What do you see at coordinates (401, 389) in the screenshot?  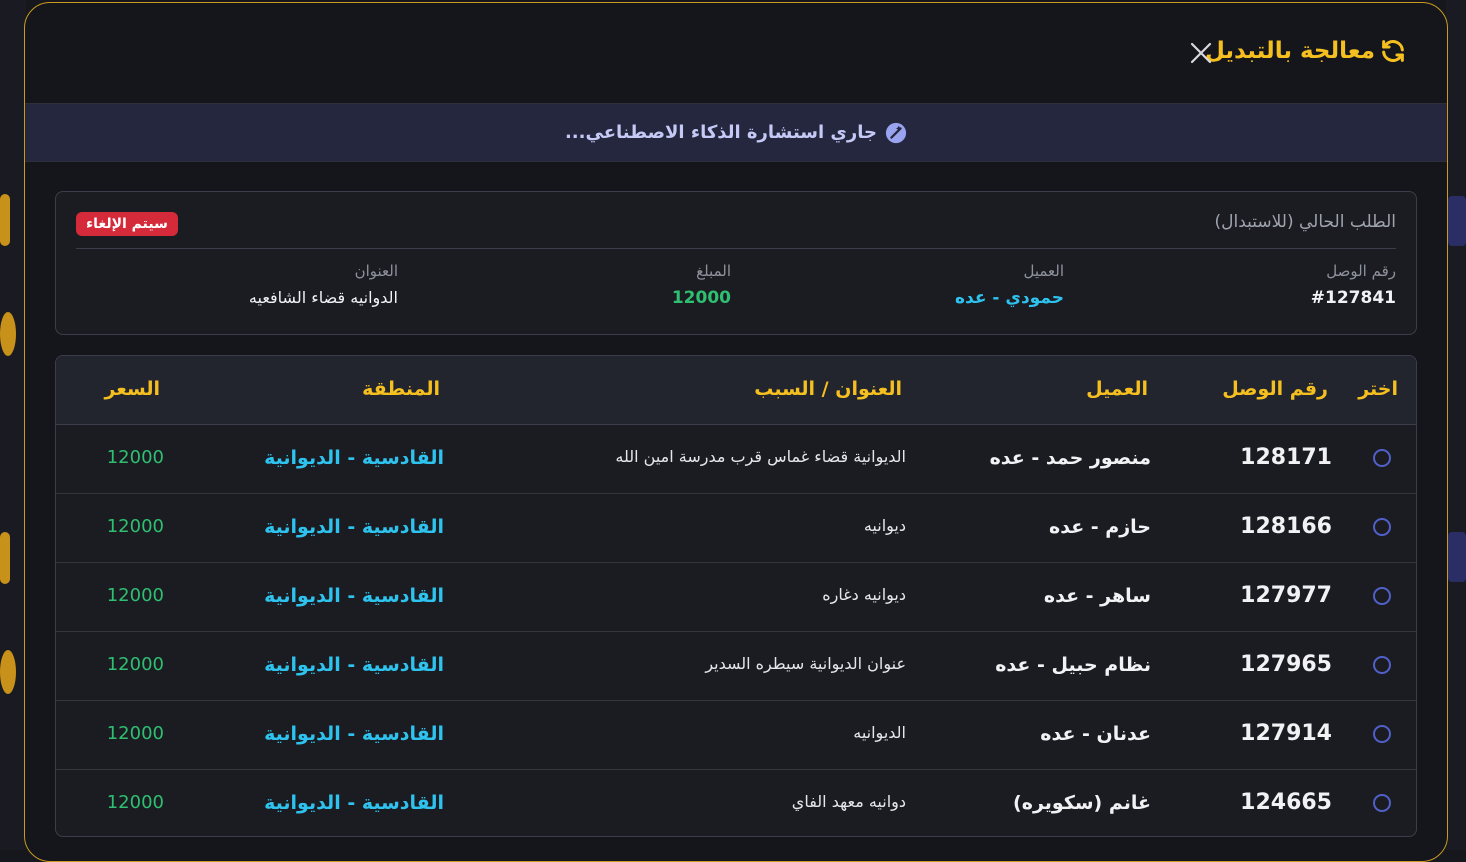 I see `header-region: المنطقة` at bounding box center [401, 389].